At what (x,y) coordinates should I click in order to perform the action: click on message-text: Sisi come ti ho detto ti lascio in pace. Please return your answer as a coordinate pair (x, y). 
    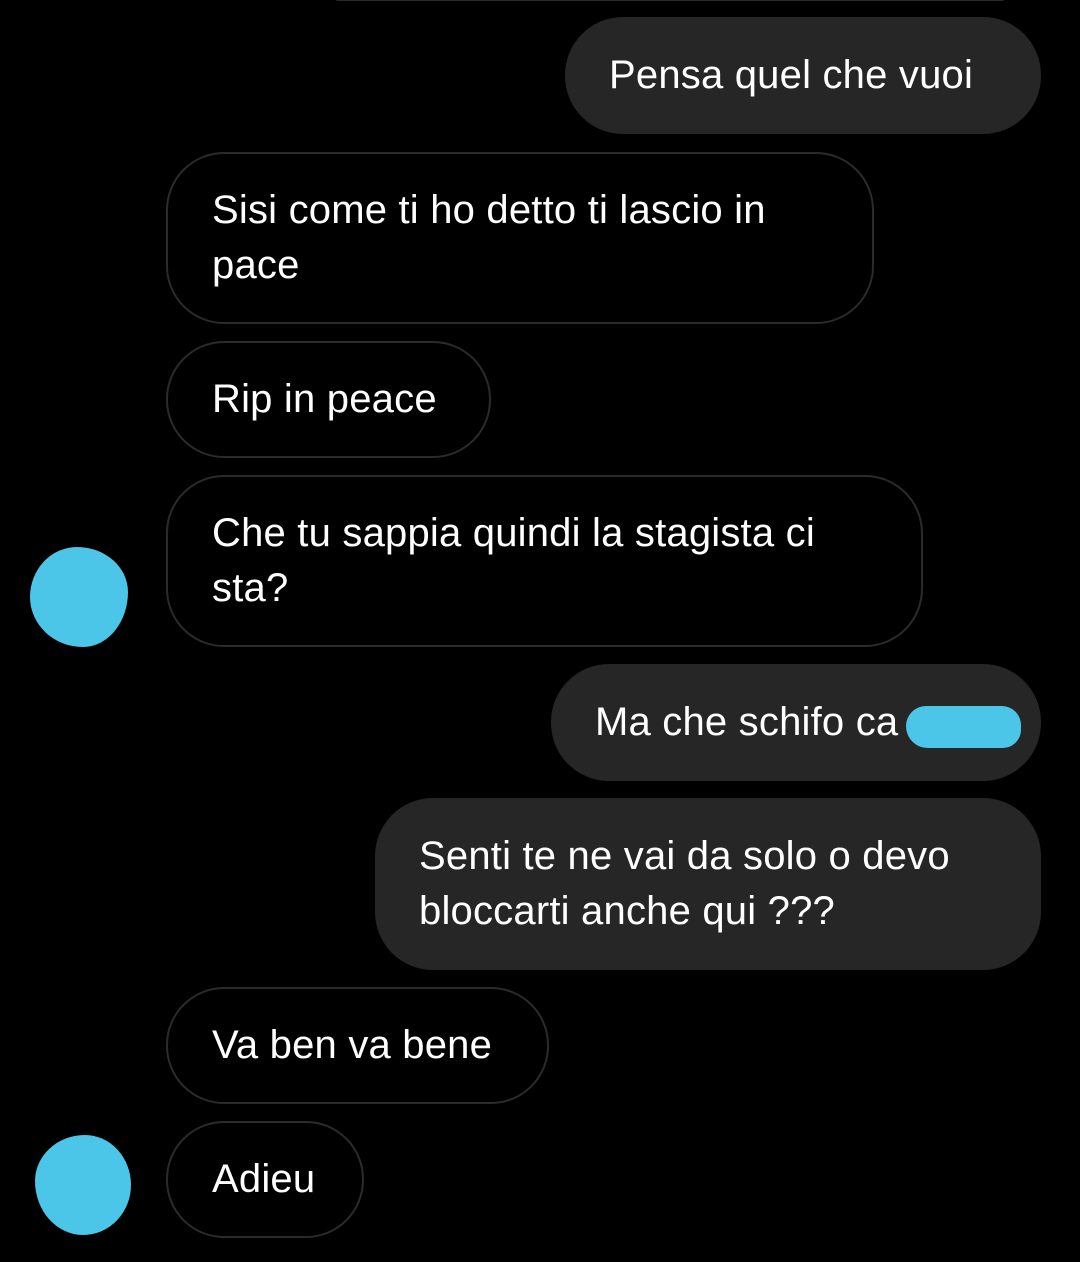
    Looking at the image, I should click on (489, 237).